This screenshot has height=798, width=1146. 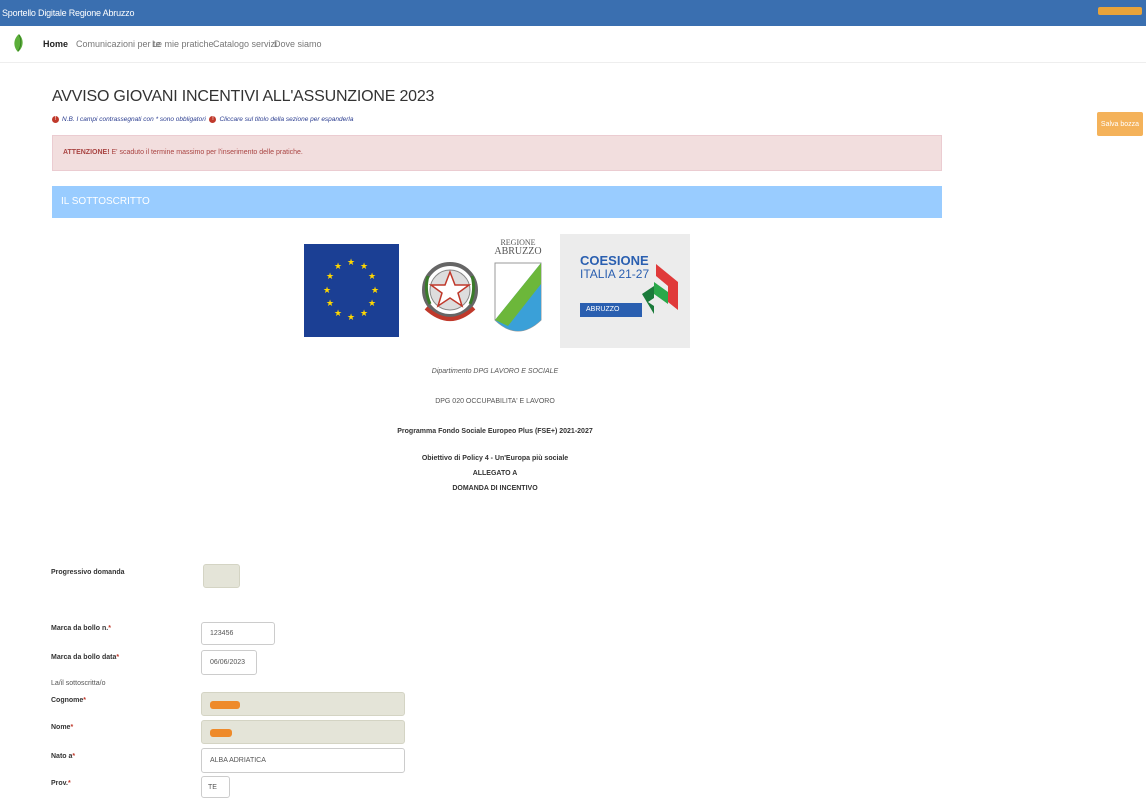 I want to click on bollo-data-label: Marca da bollo data*, so click(x=85, y=657).